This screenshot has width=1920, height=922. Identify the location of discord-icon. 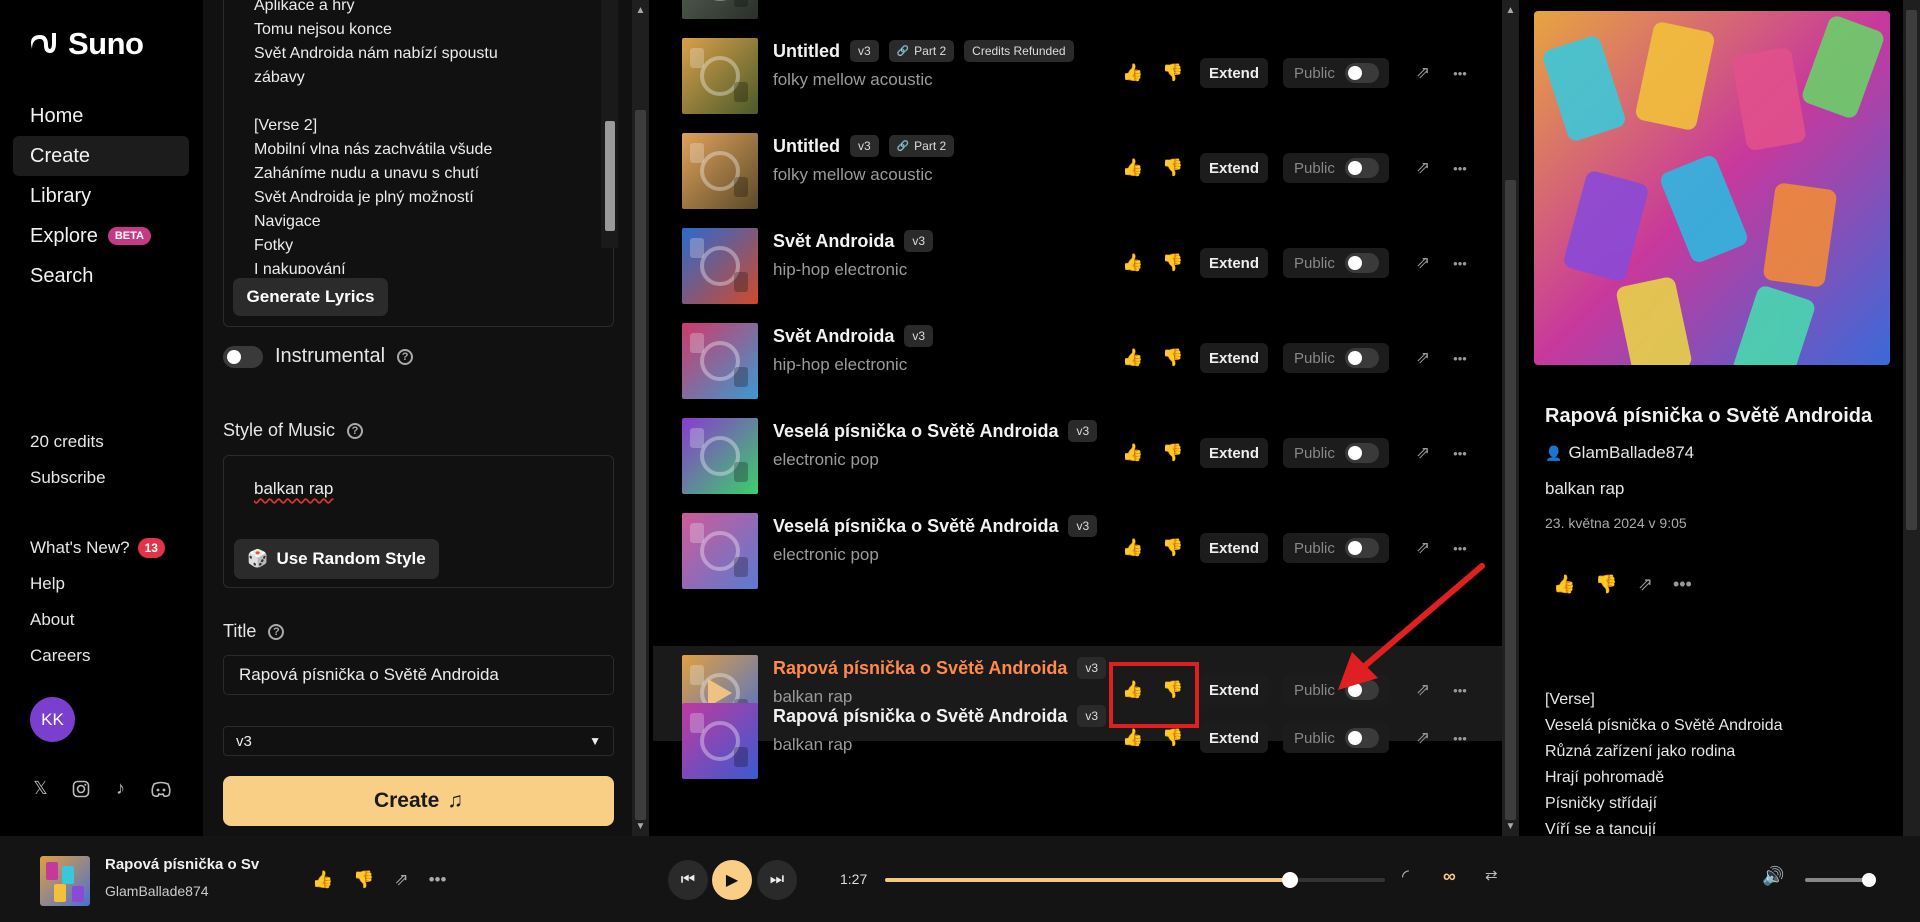
(160, 788).